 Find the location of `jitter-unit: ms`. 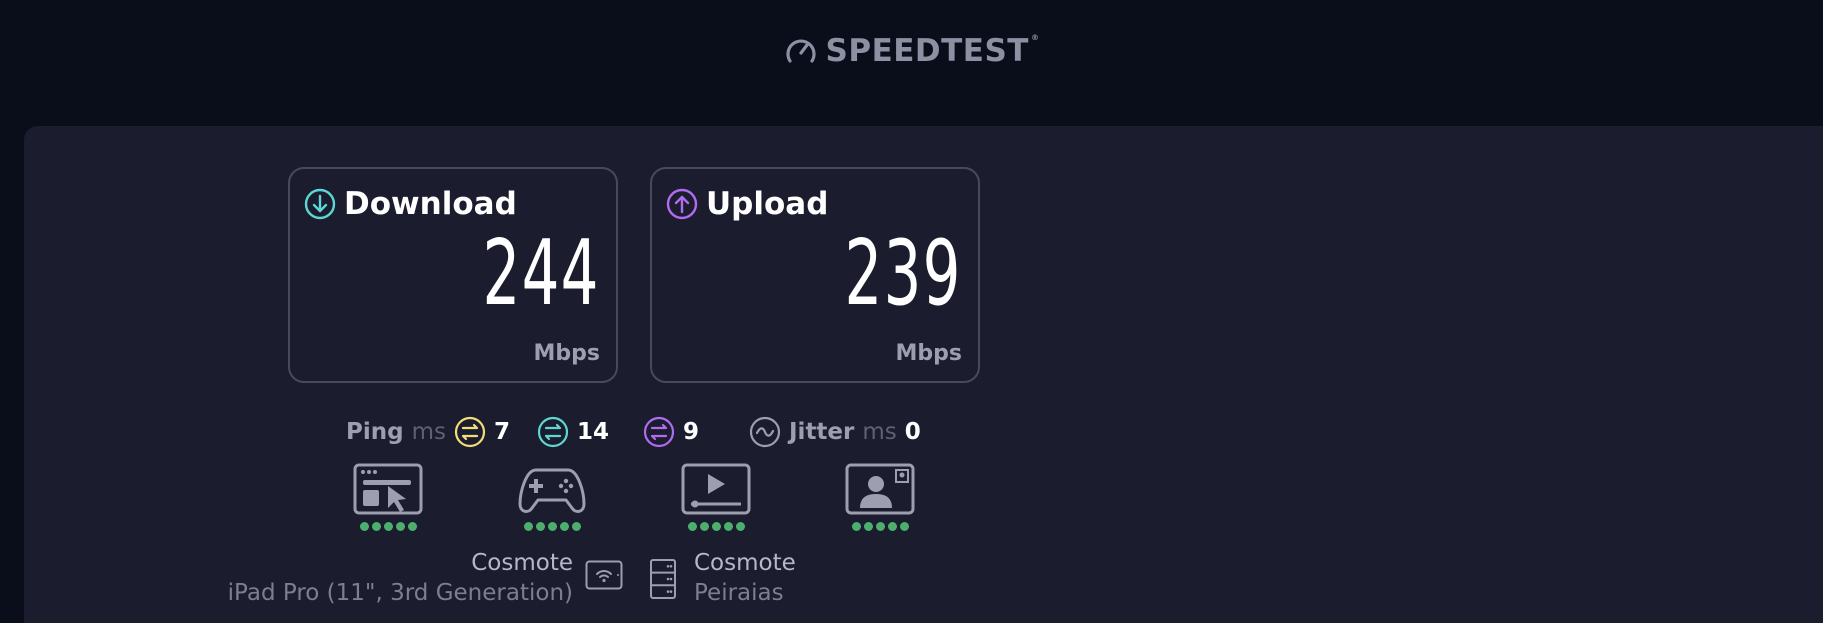

jitter-unit: ms is located at coordinates (879, 432).